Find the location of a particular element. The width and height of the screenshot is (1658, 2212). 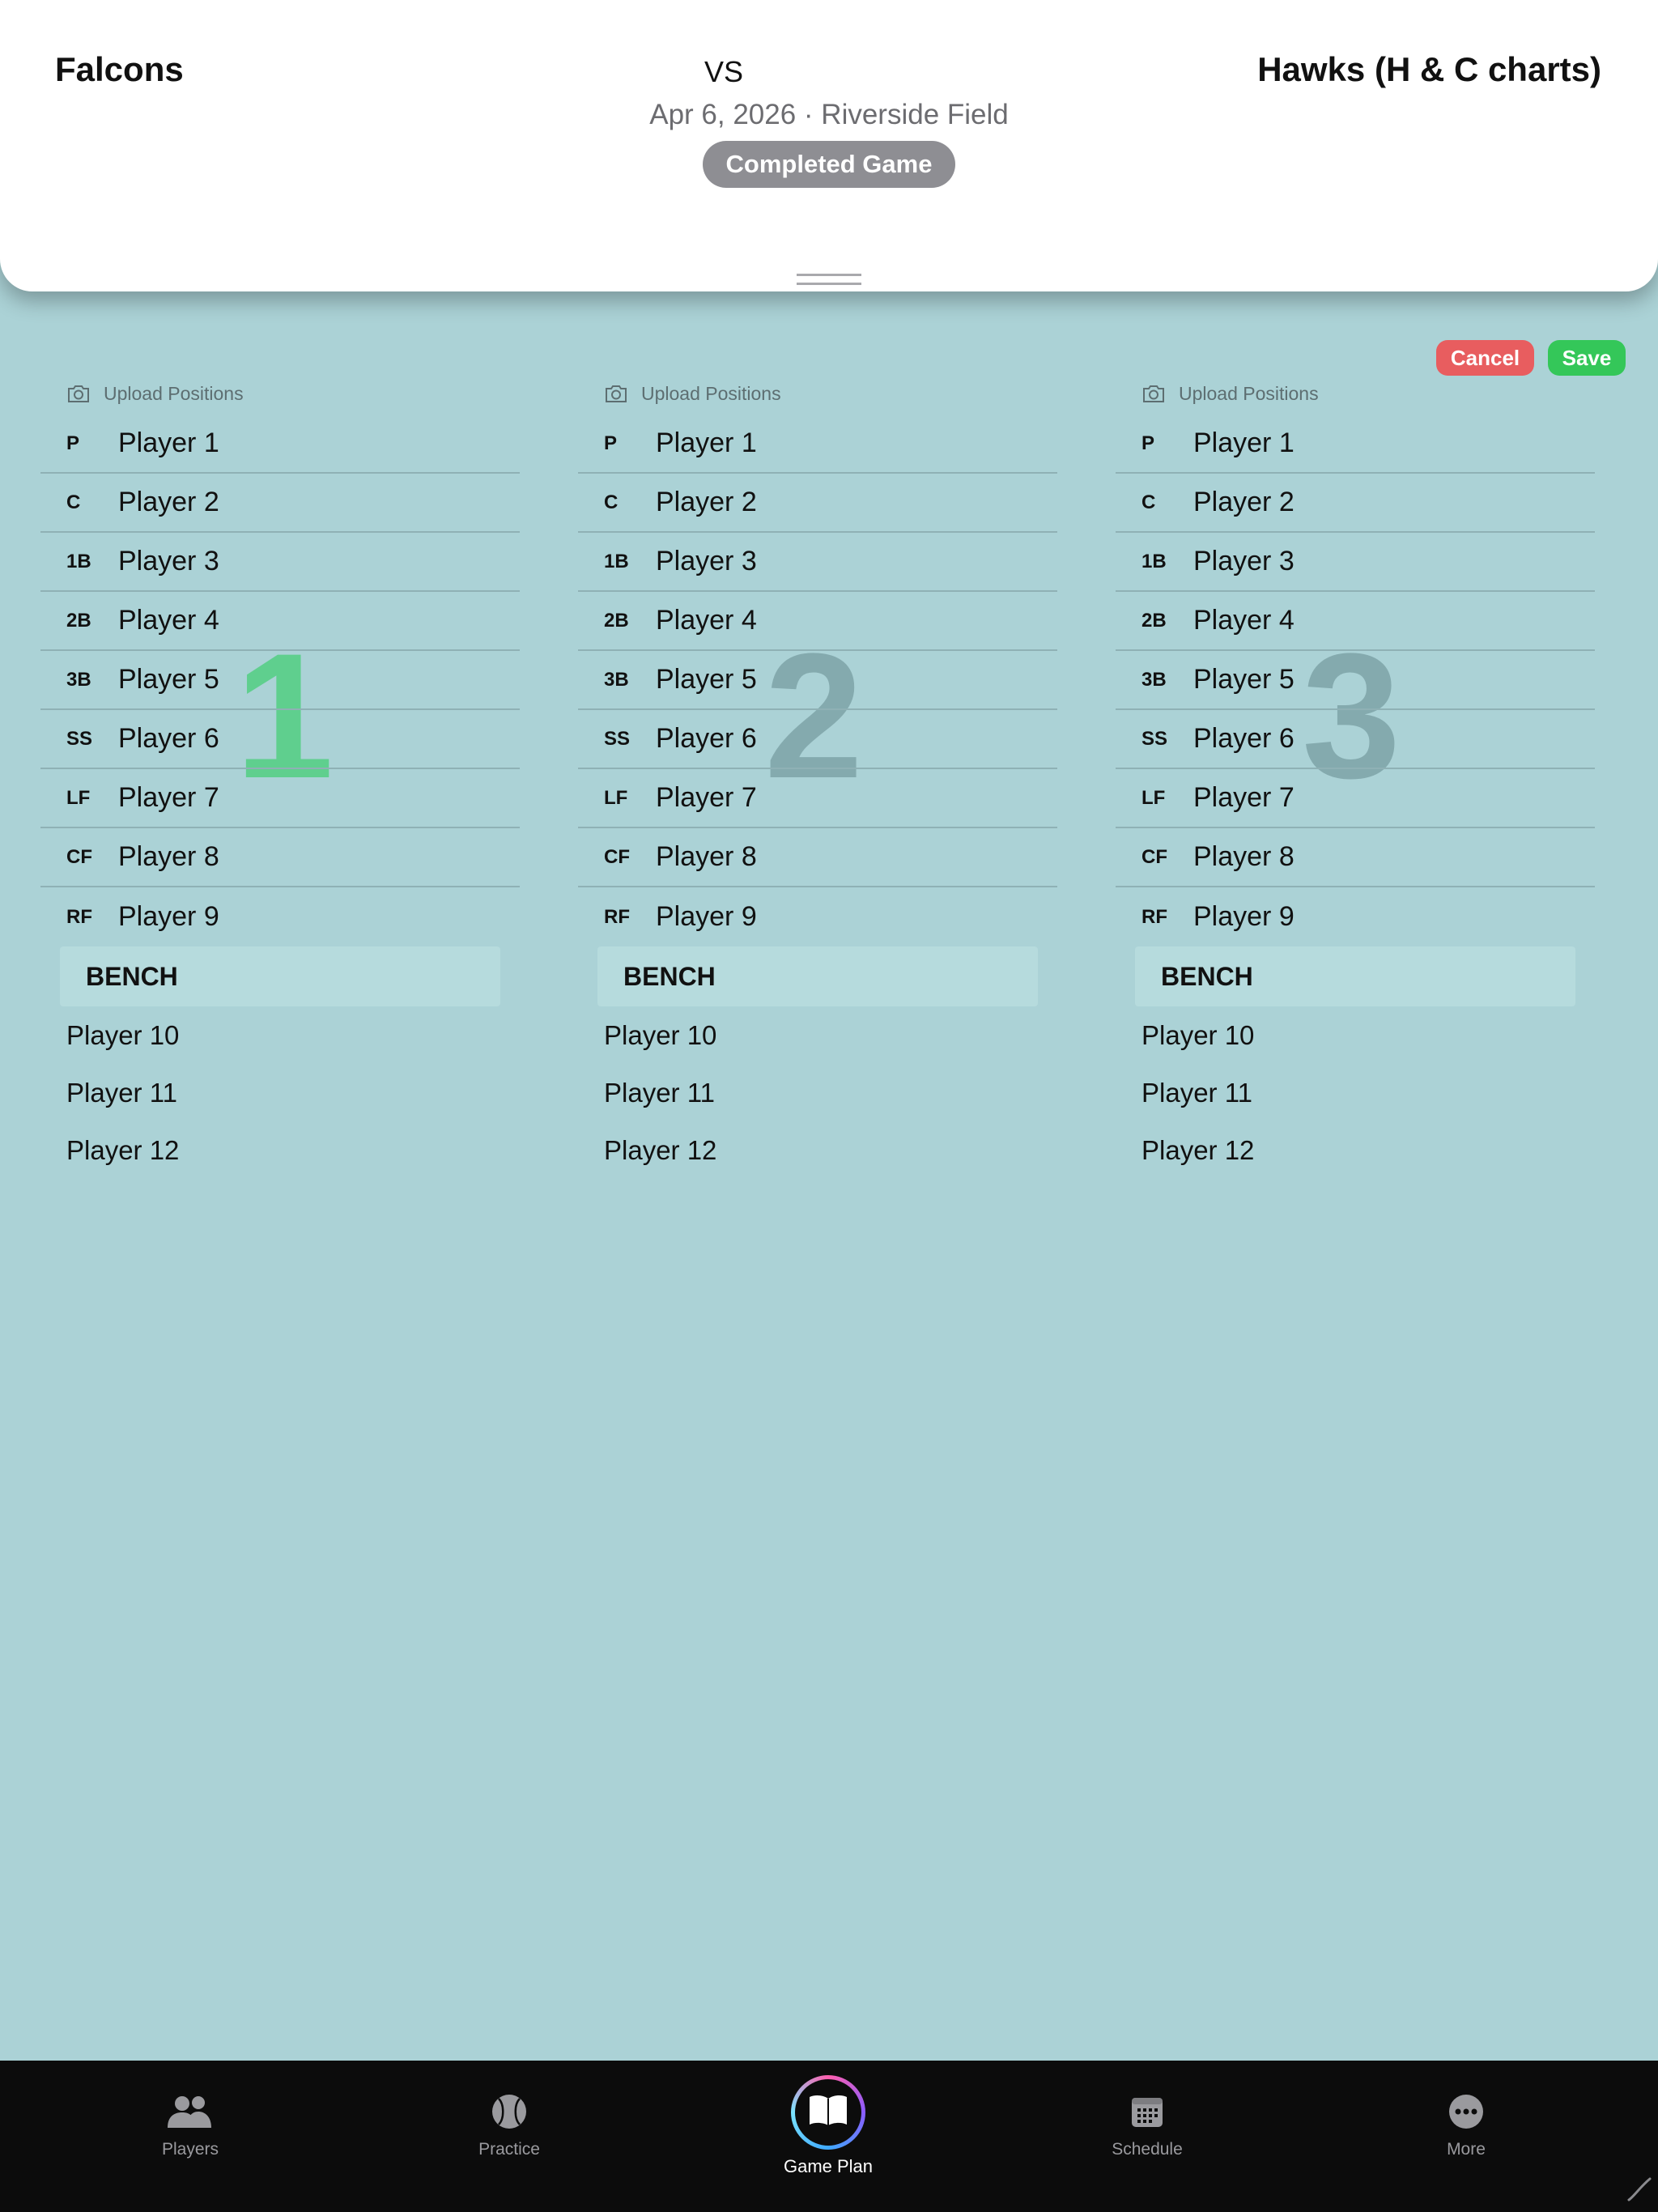

more-icon is located at coordinates (1466, 2112).